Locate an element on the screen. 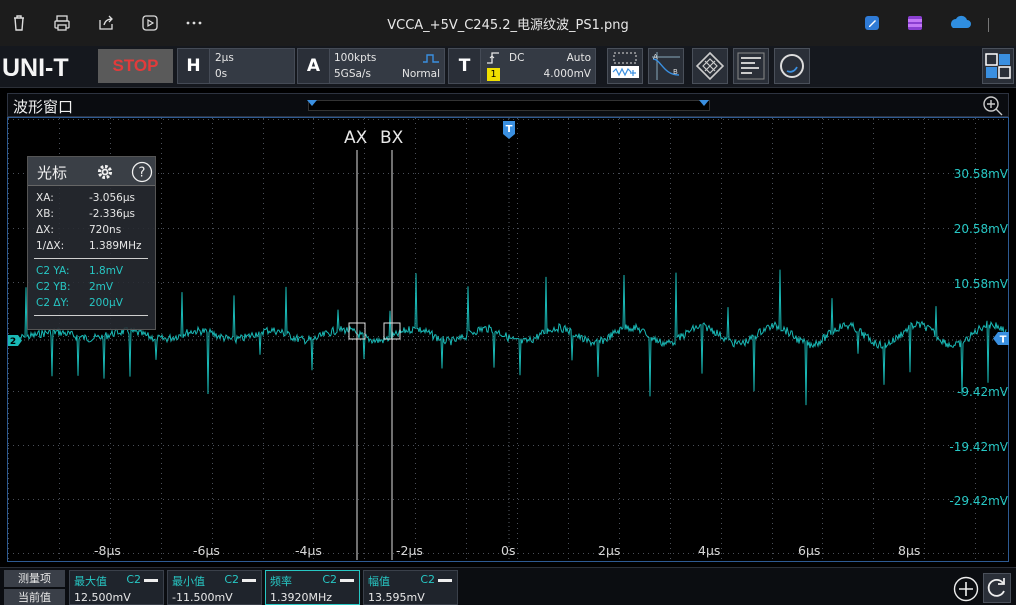 The height and width of the screenshot is (605, 1016). cursor-row-value: -3.056µs is located at coordinates (112, 198).